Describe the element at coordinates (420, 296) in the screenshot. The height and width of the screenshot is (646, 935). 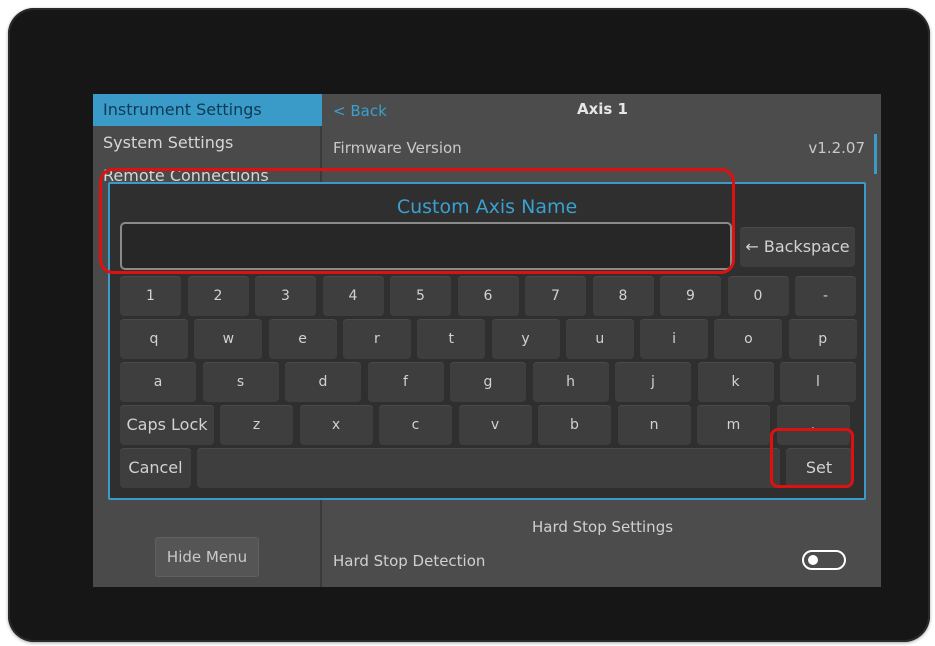
I see `key-5: 5` at that location.